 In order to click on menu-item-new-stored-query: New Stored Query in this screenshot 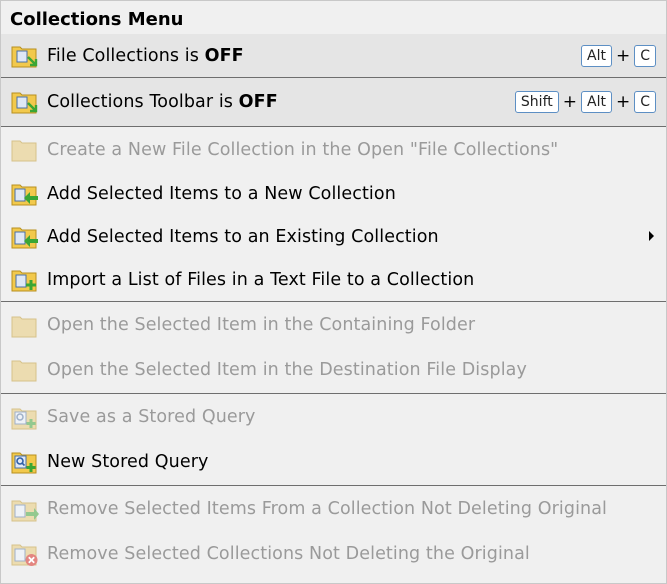, I will do `click(333, 461)`.